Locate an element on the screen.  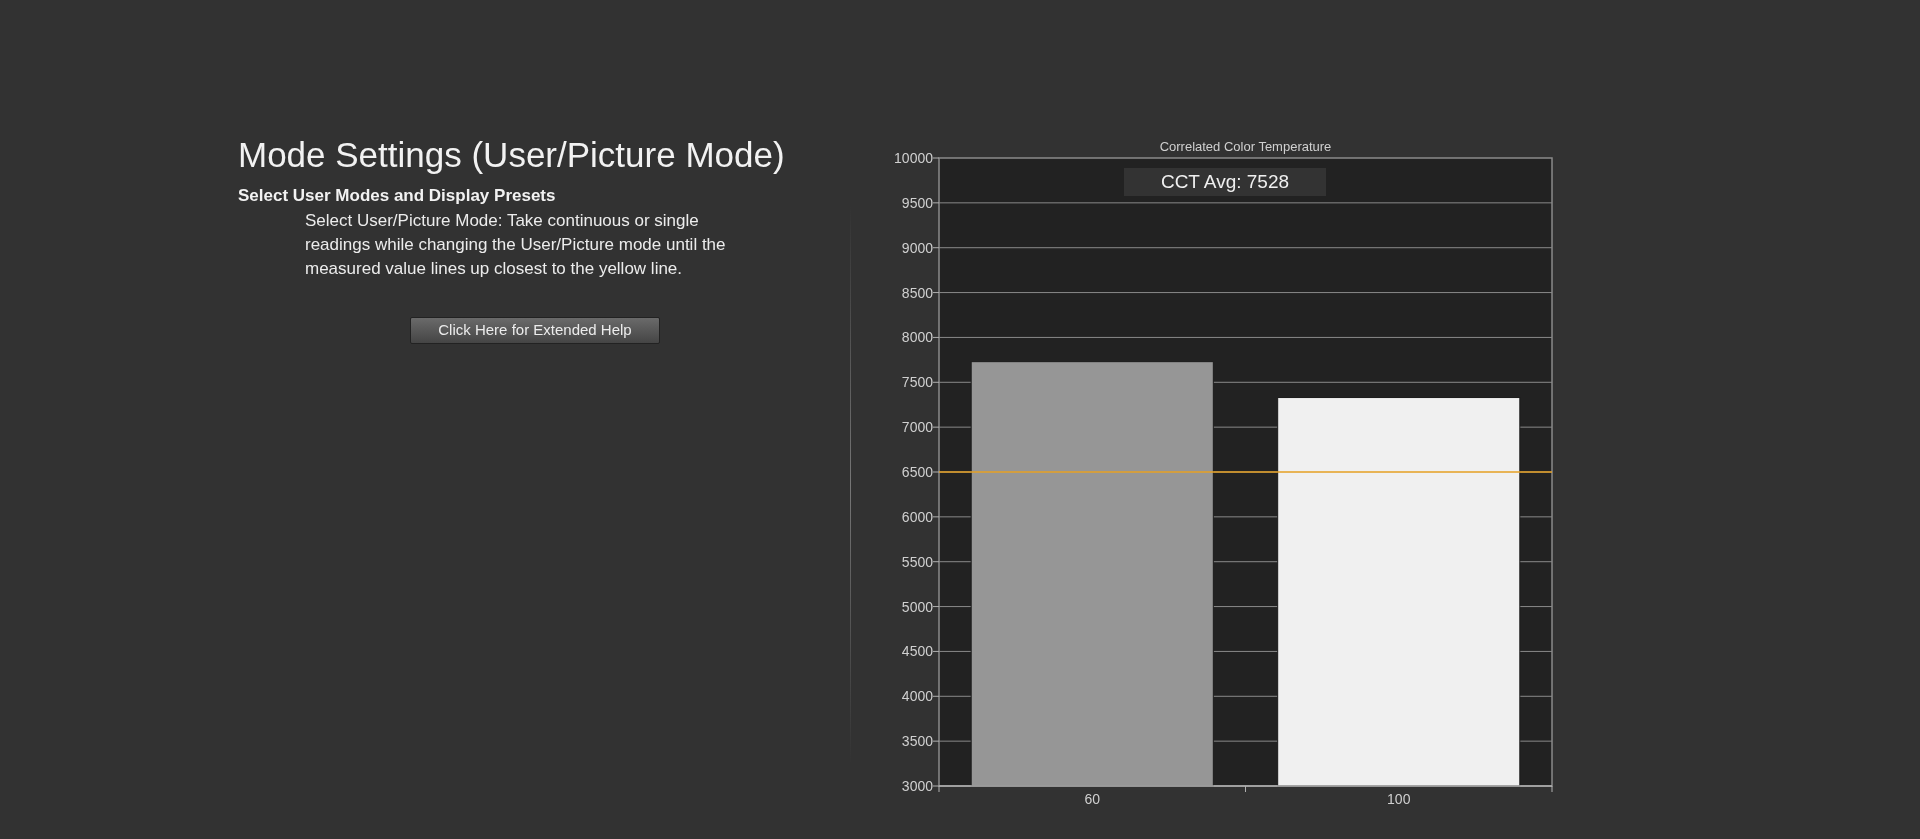
y-tick-label: 5500 is located at coordinates (917, 561).